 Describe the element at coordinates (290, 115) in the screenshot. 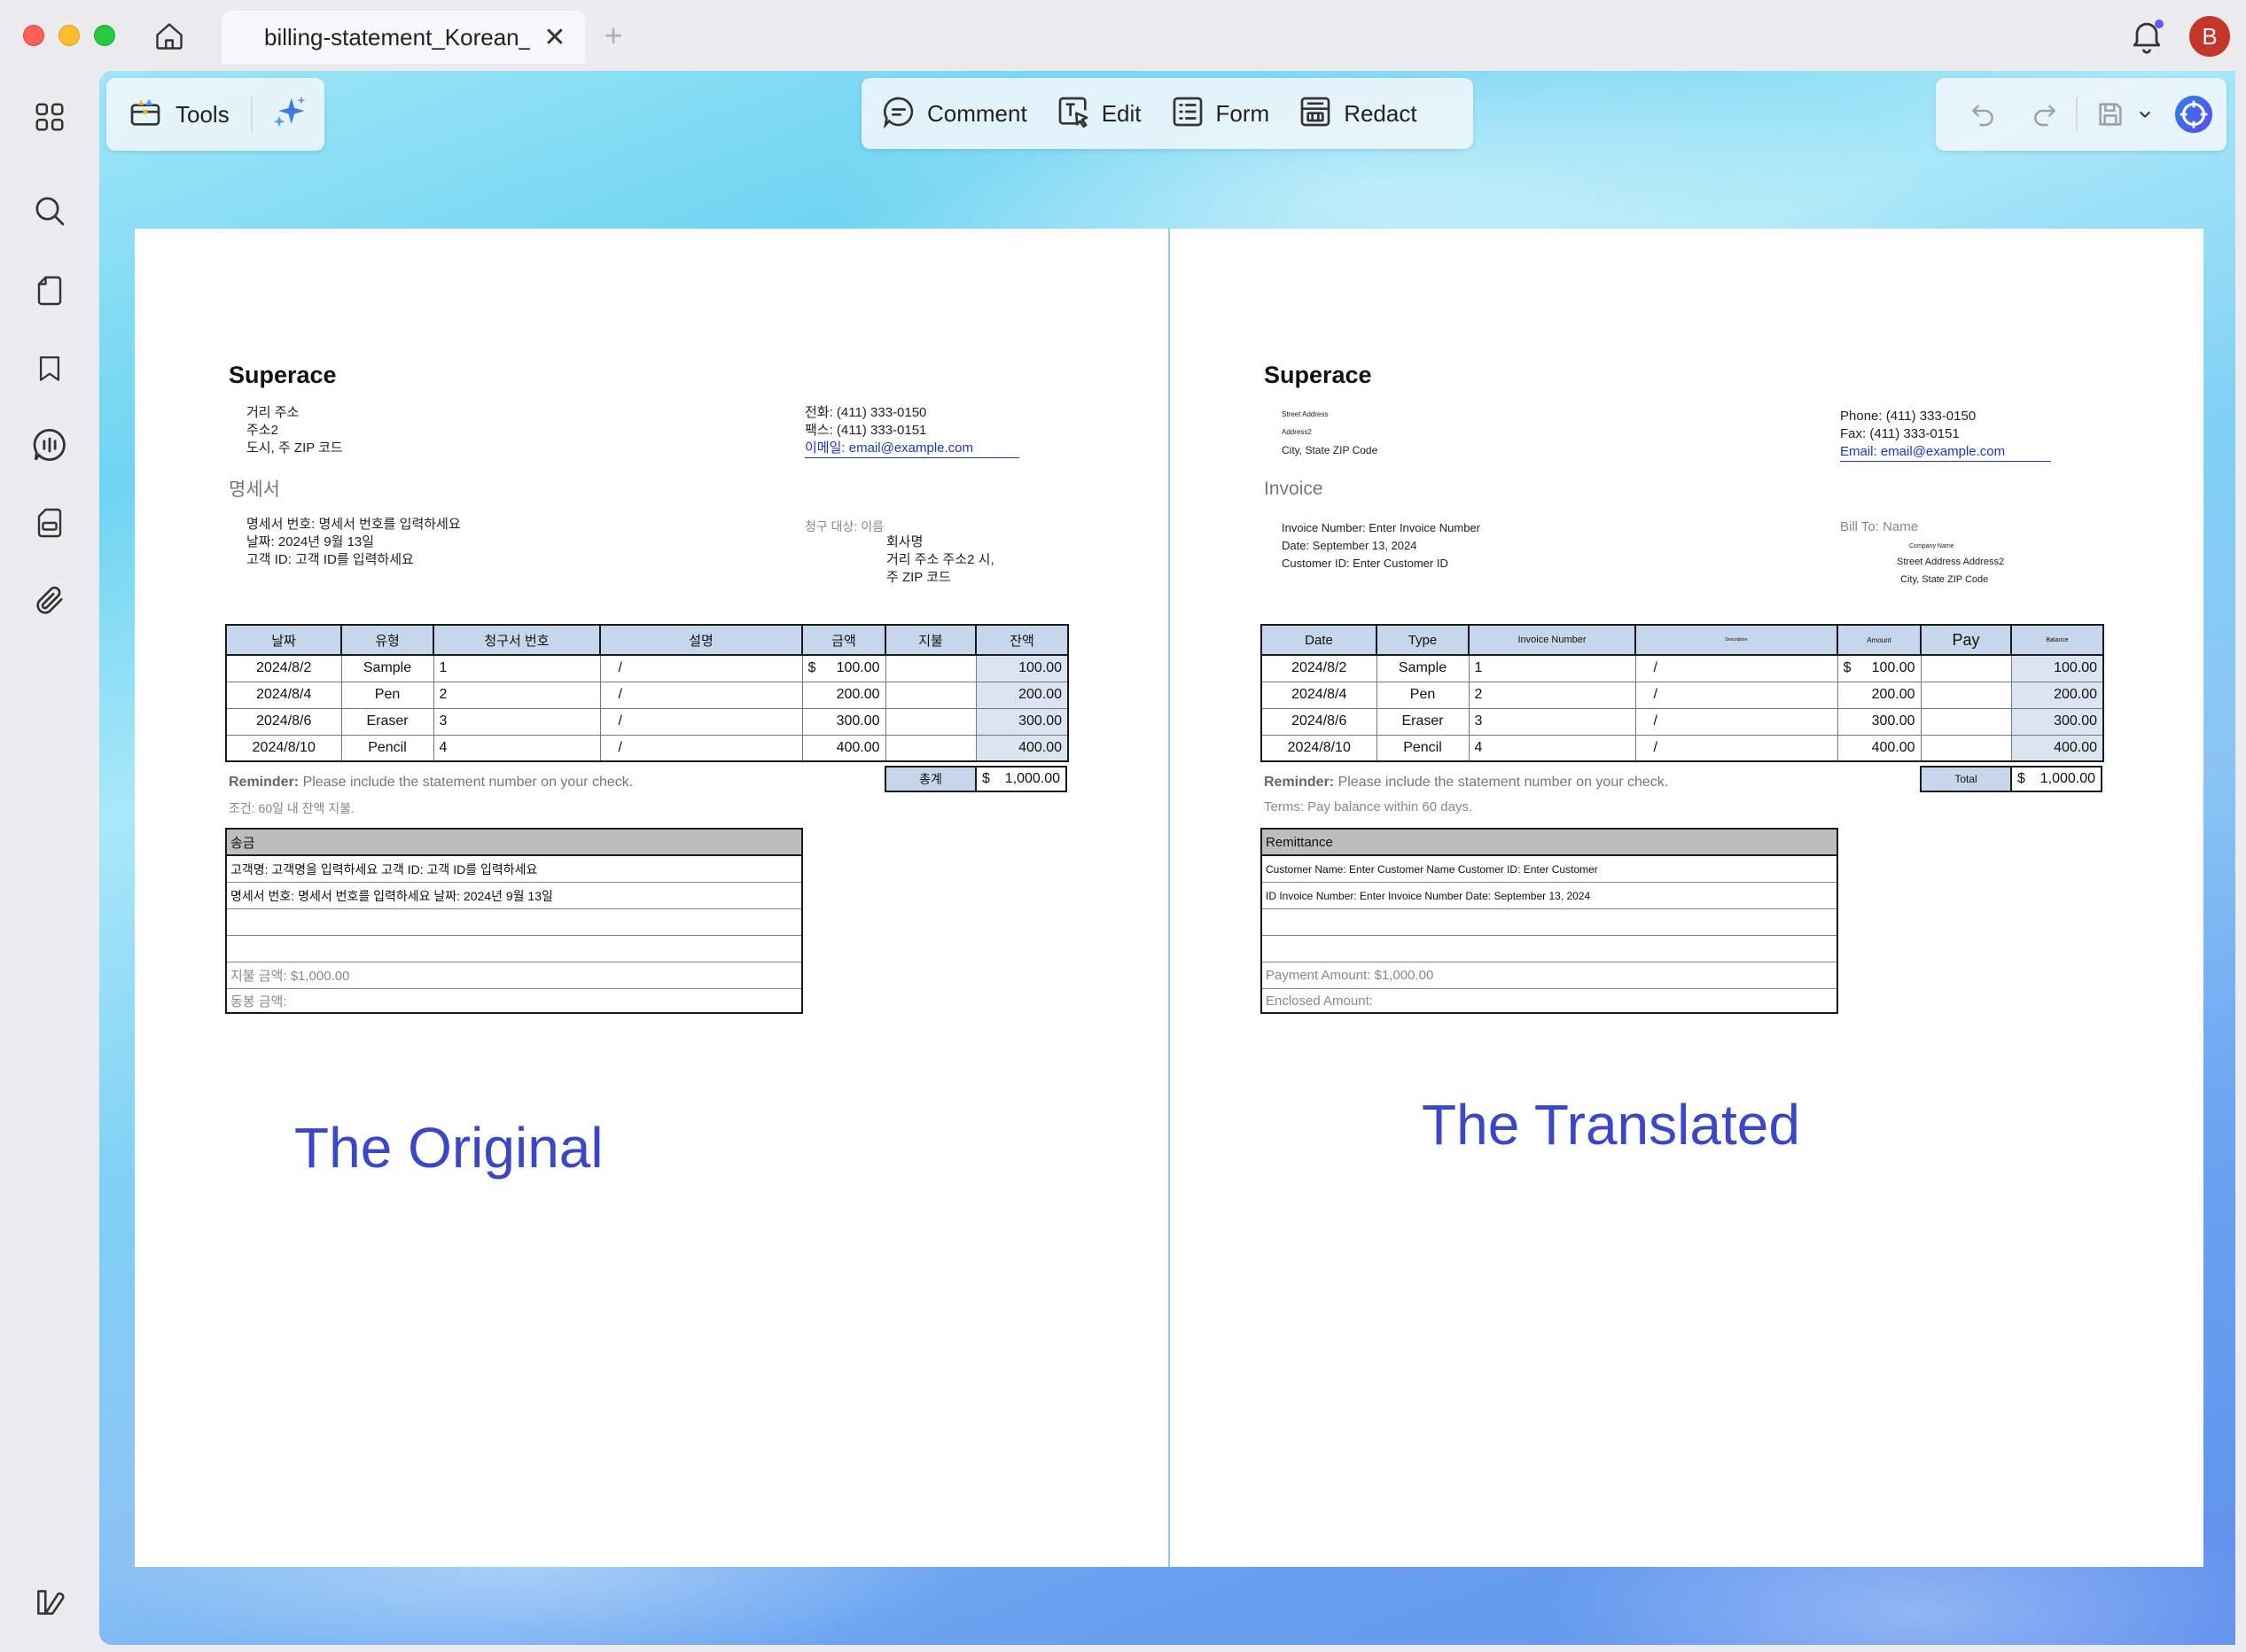

I see `ai-sparkle-icon` at that location.